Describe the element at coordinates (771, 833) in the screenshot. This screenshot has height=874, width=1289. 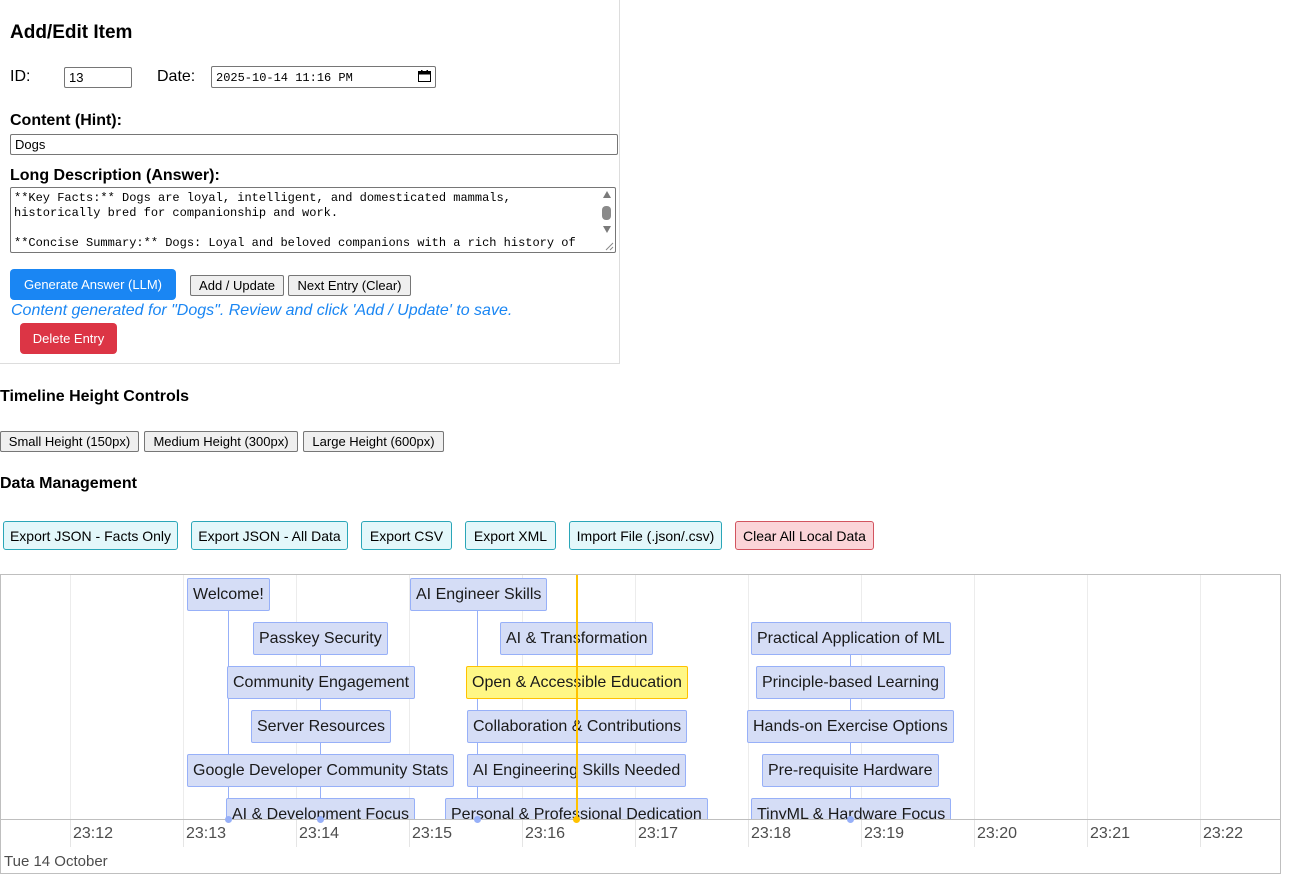
I see `axis-tick-label: 23:18` at that location.